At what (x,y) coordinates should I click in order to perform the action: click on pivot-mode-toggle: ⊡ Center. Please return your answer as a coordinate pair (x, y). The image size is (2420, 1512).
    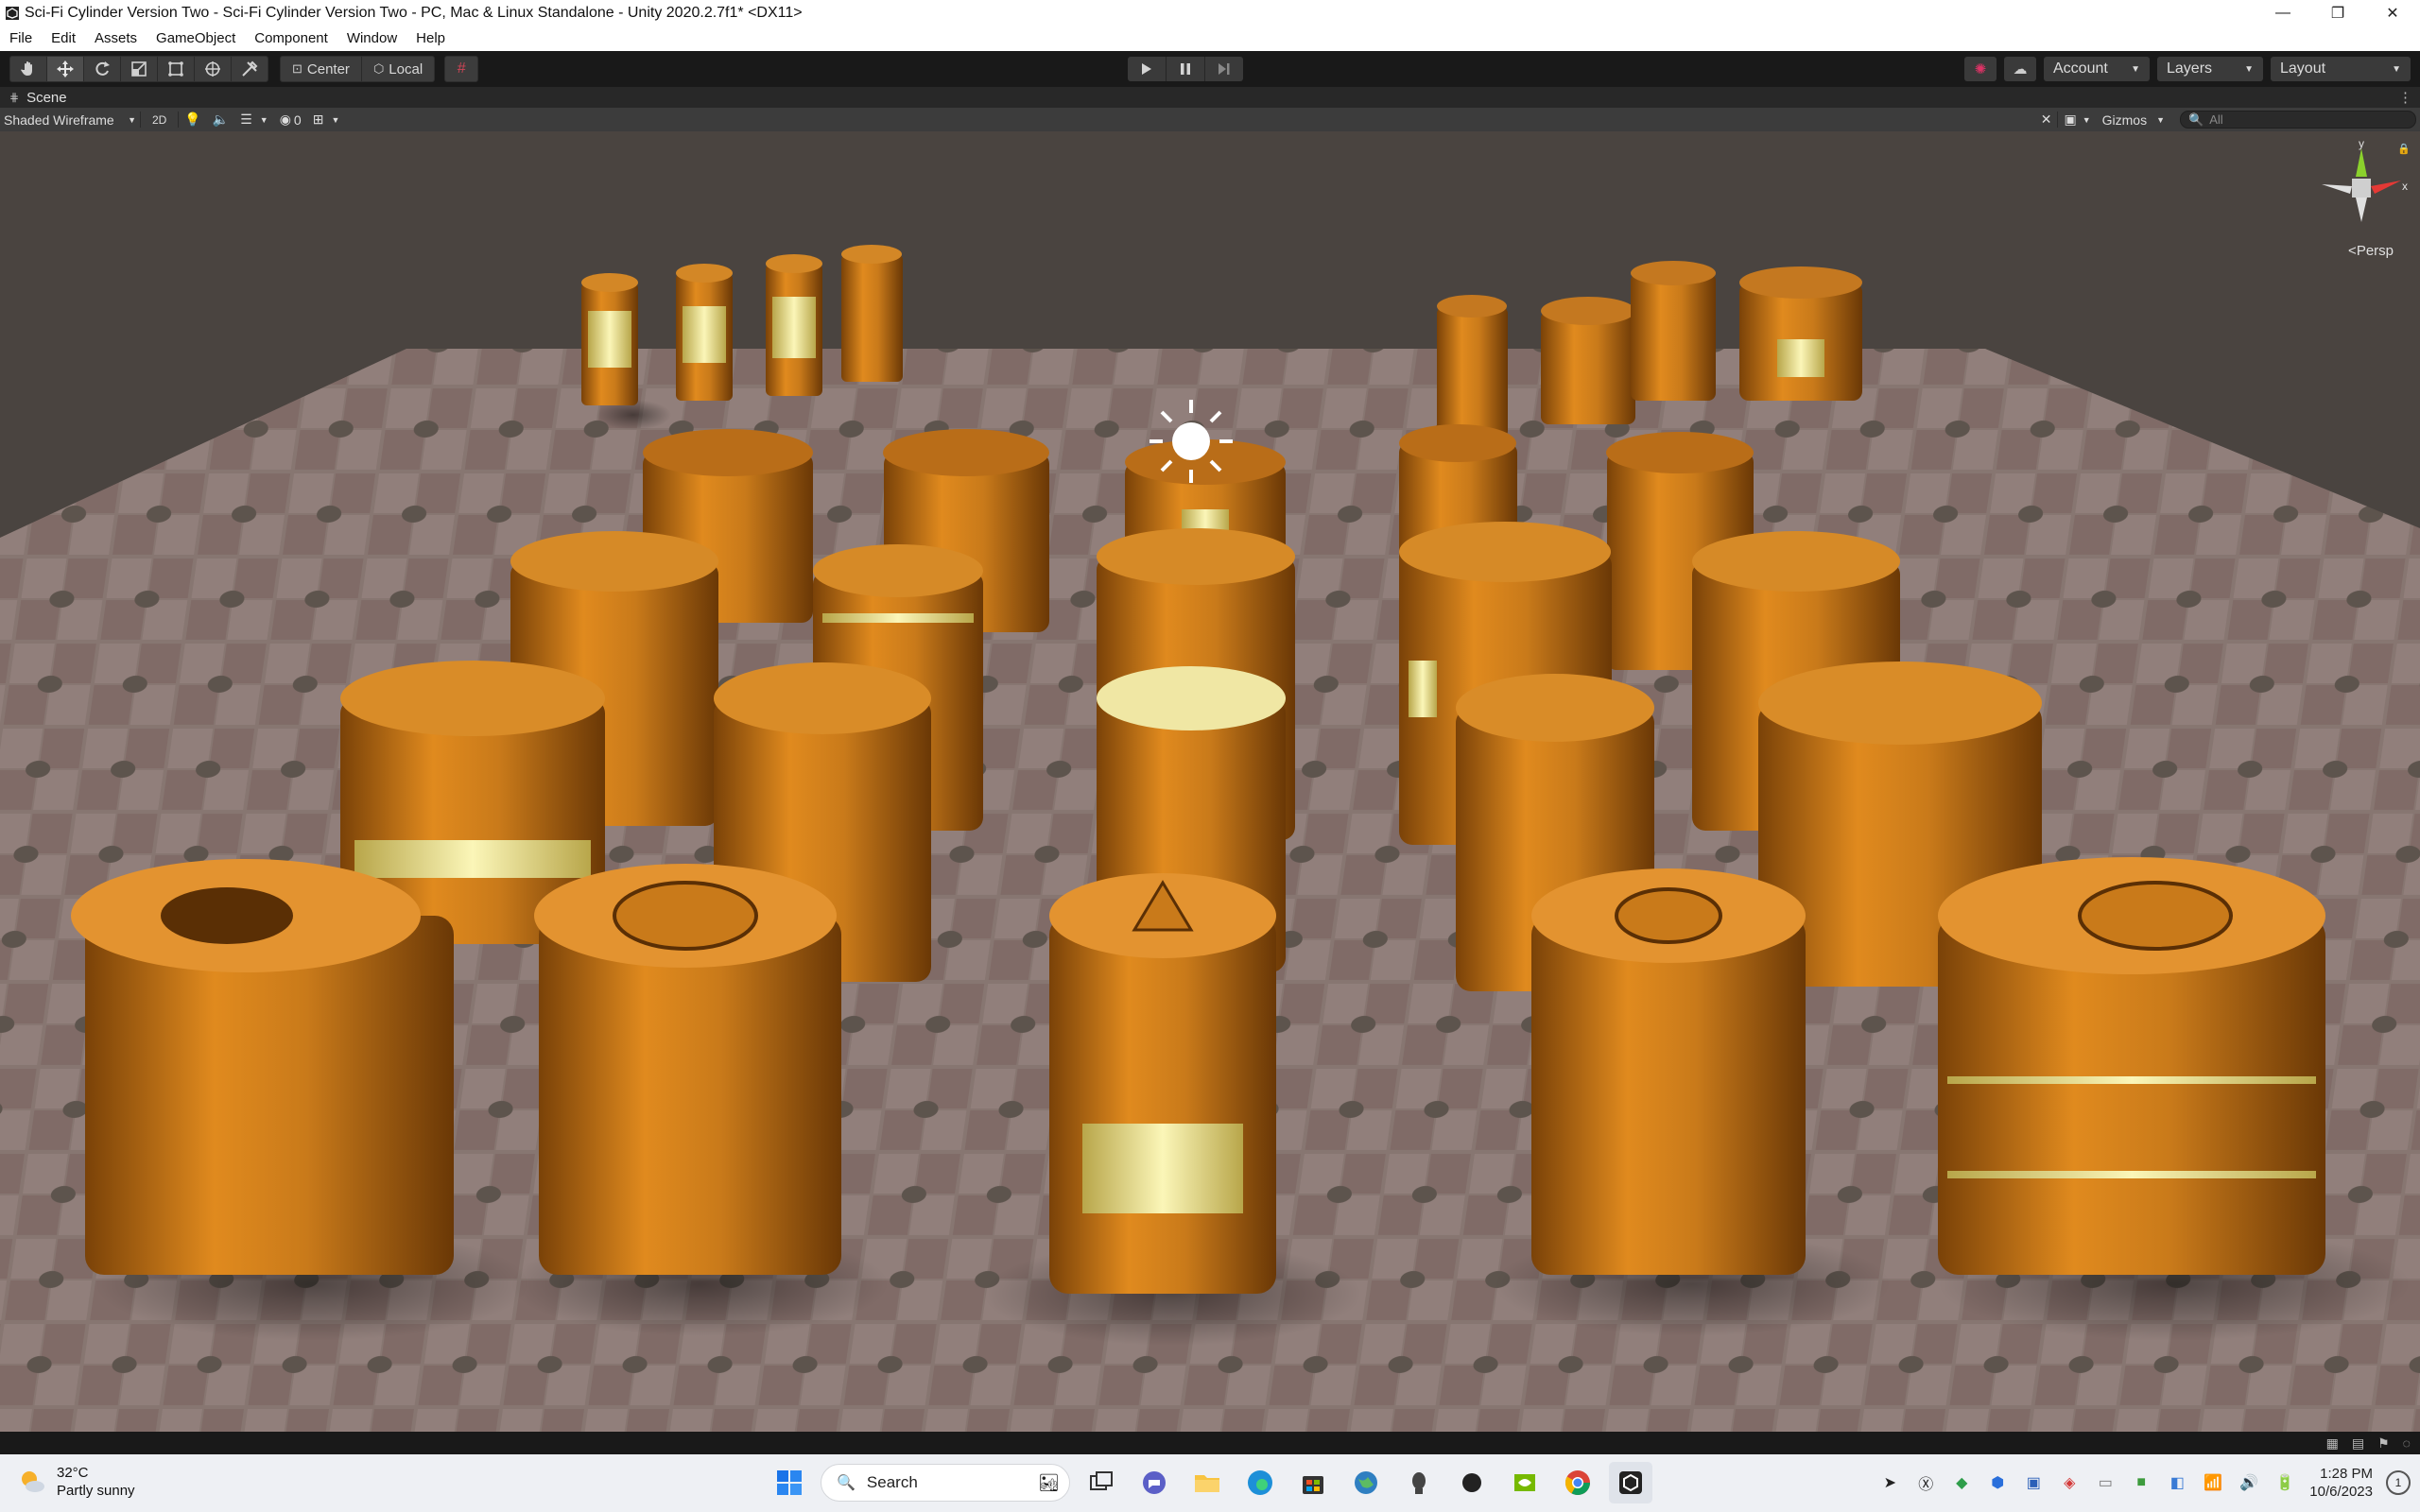
    Looking at the image, I should click on (321, 69).